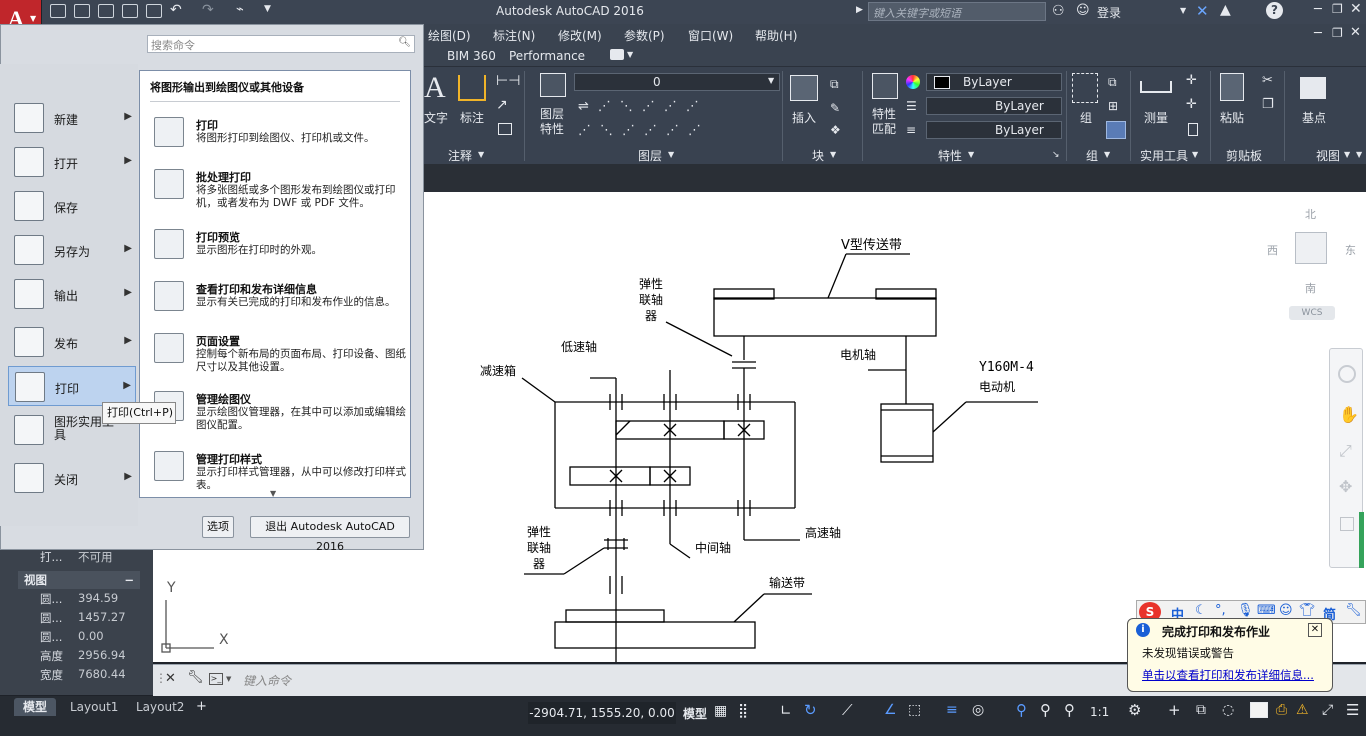 The width and height of the screenshot is (1366, 736). I want to click on dimension-tool-icon, so click(472, 88).